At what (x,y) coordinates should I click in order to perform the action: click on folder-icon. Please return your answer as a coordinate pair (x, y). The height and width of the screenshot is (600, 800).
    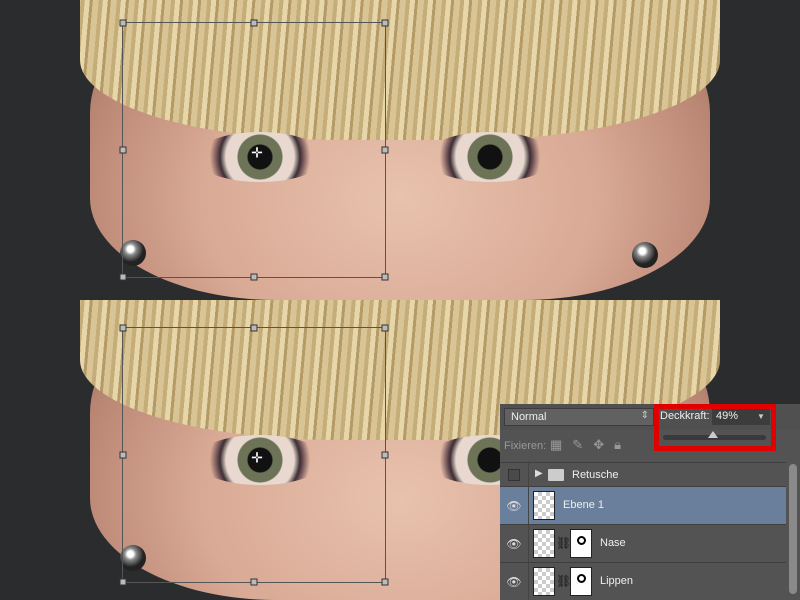
    Looking at the image, I should click on (556, 475).